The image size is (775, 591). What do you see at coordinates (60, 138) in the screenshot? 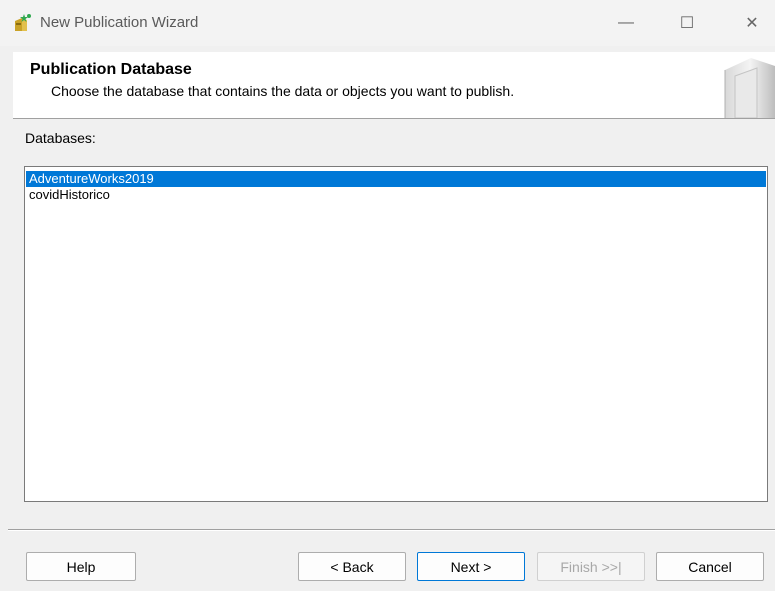
I see `databases-label: Databases:` at bounding box center [60, 138].